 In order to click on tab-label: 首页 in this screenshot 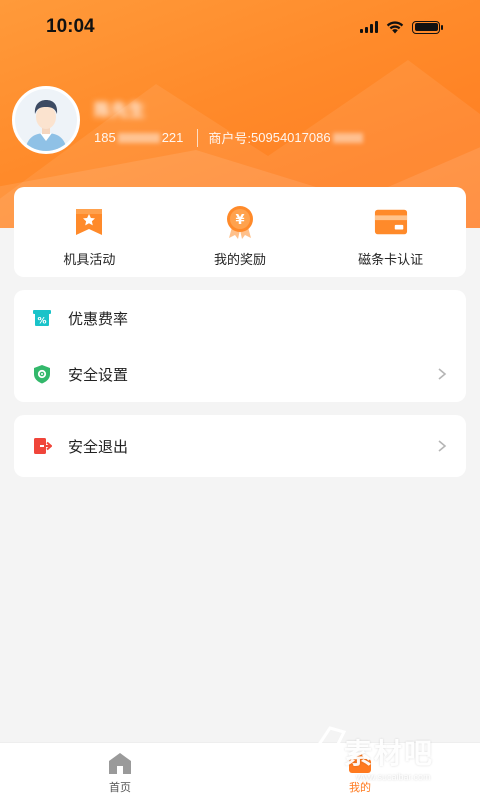, I will do `click(120, 787)`.